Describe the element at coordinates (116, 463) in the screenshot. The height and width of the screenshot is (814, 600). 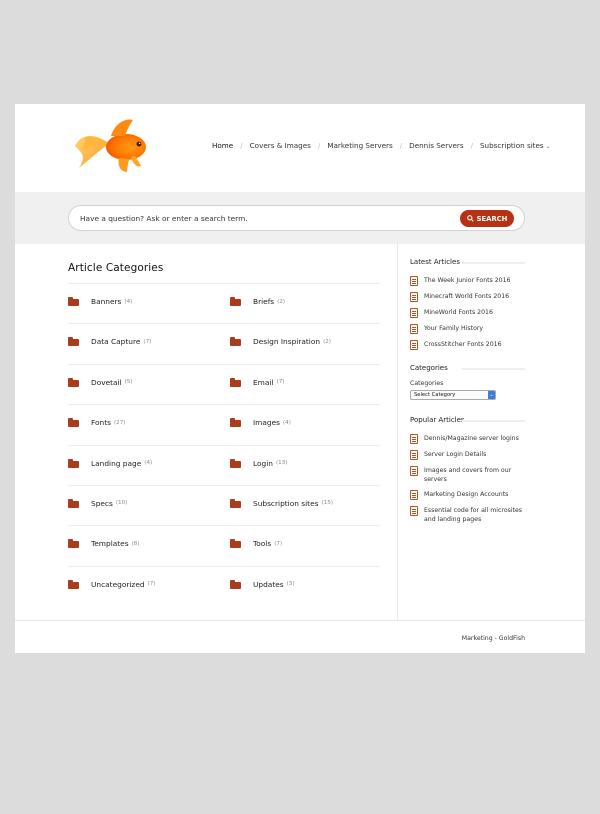
I see `category-name: Landing page` at that location.